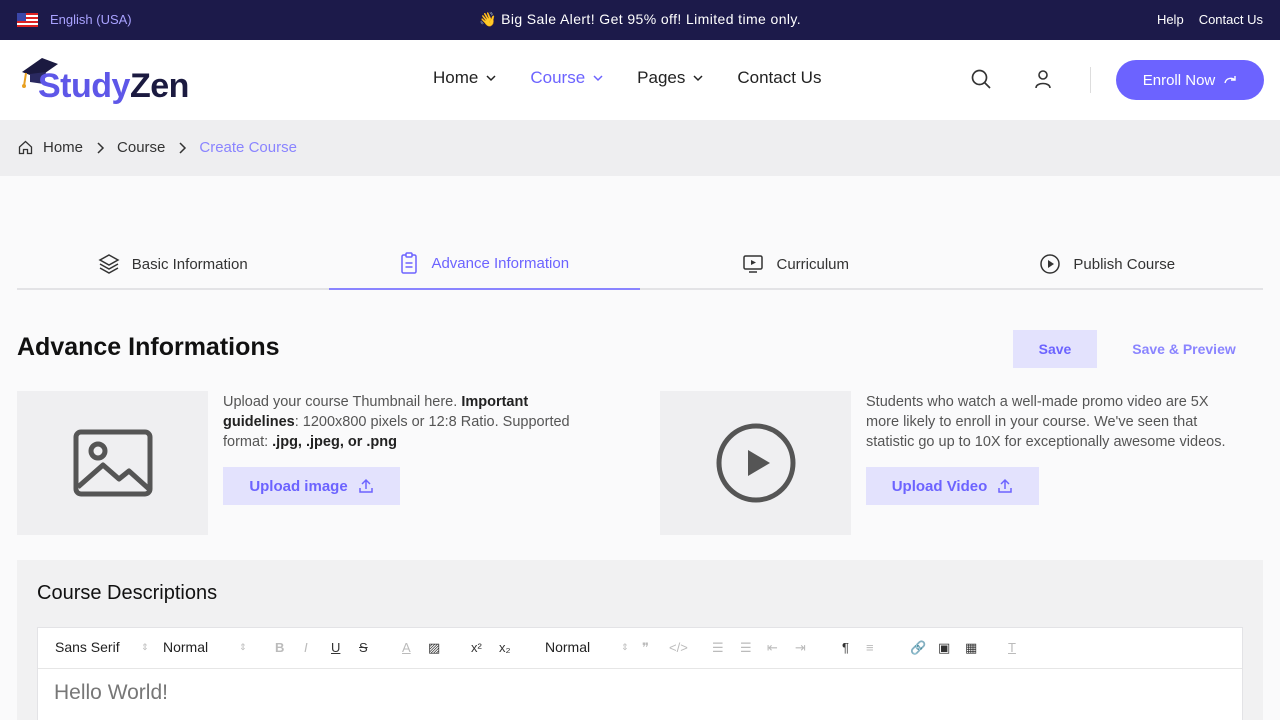 Image resolution: width=1280 pixels, height=720 pixels. I want to click on breadcrumb-course: Course, so click(141, 147).